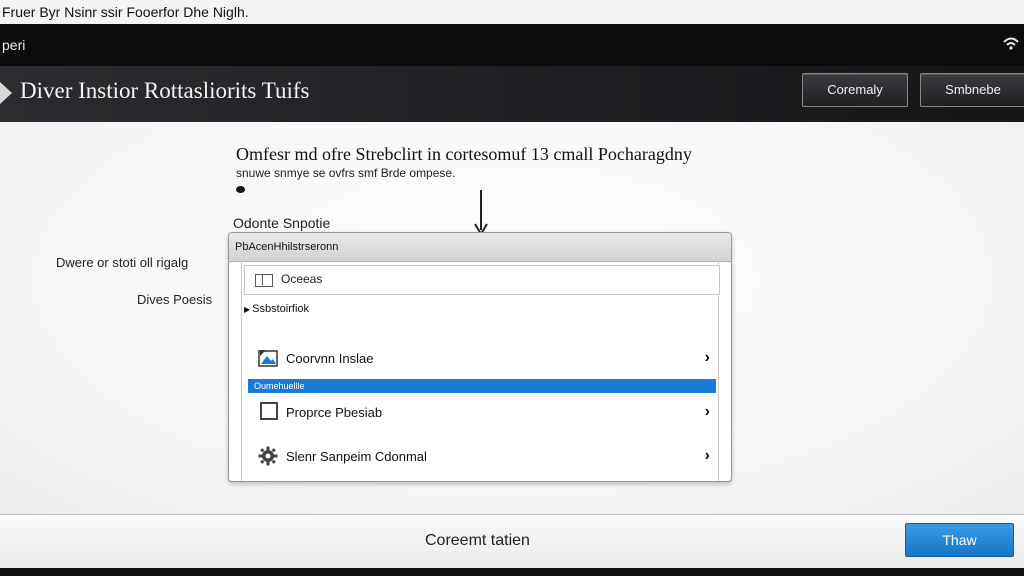 The height and width of the screenshot is (576, 1024). Describe the element at coordinates (268, 456) in the screenshot. I see `gear-icon` at that location.